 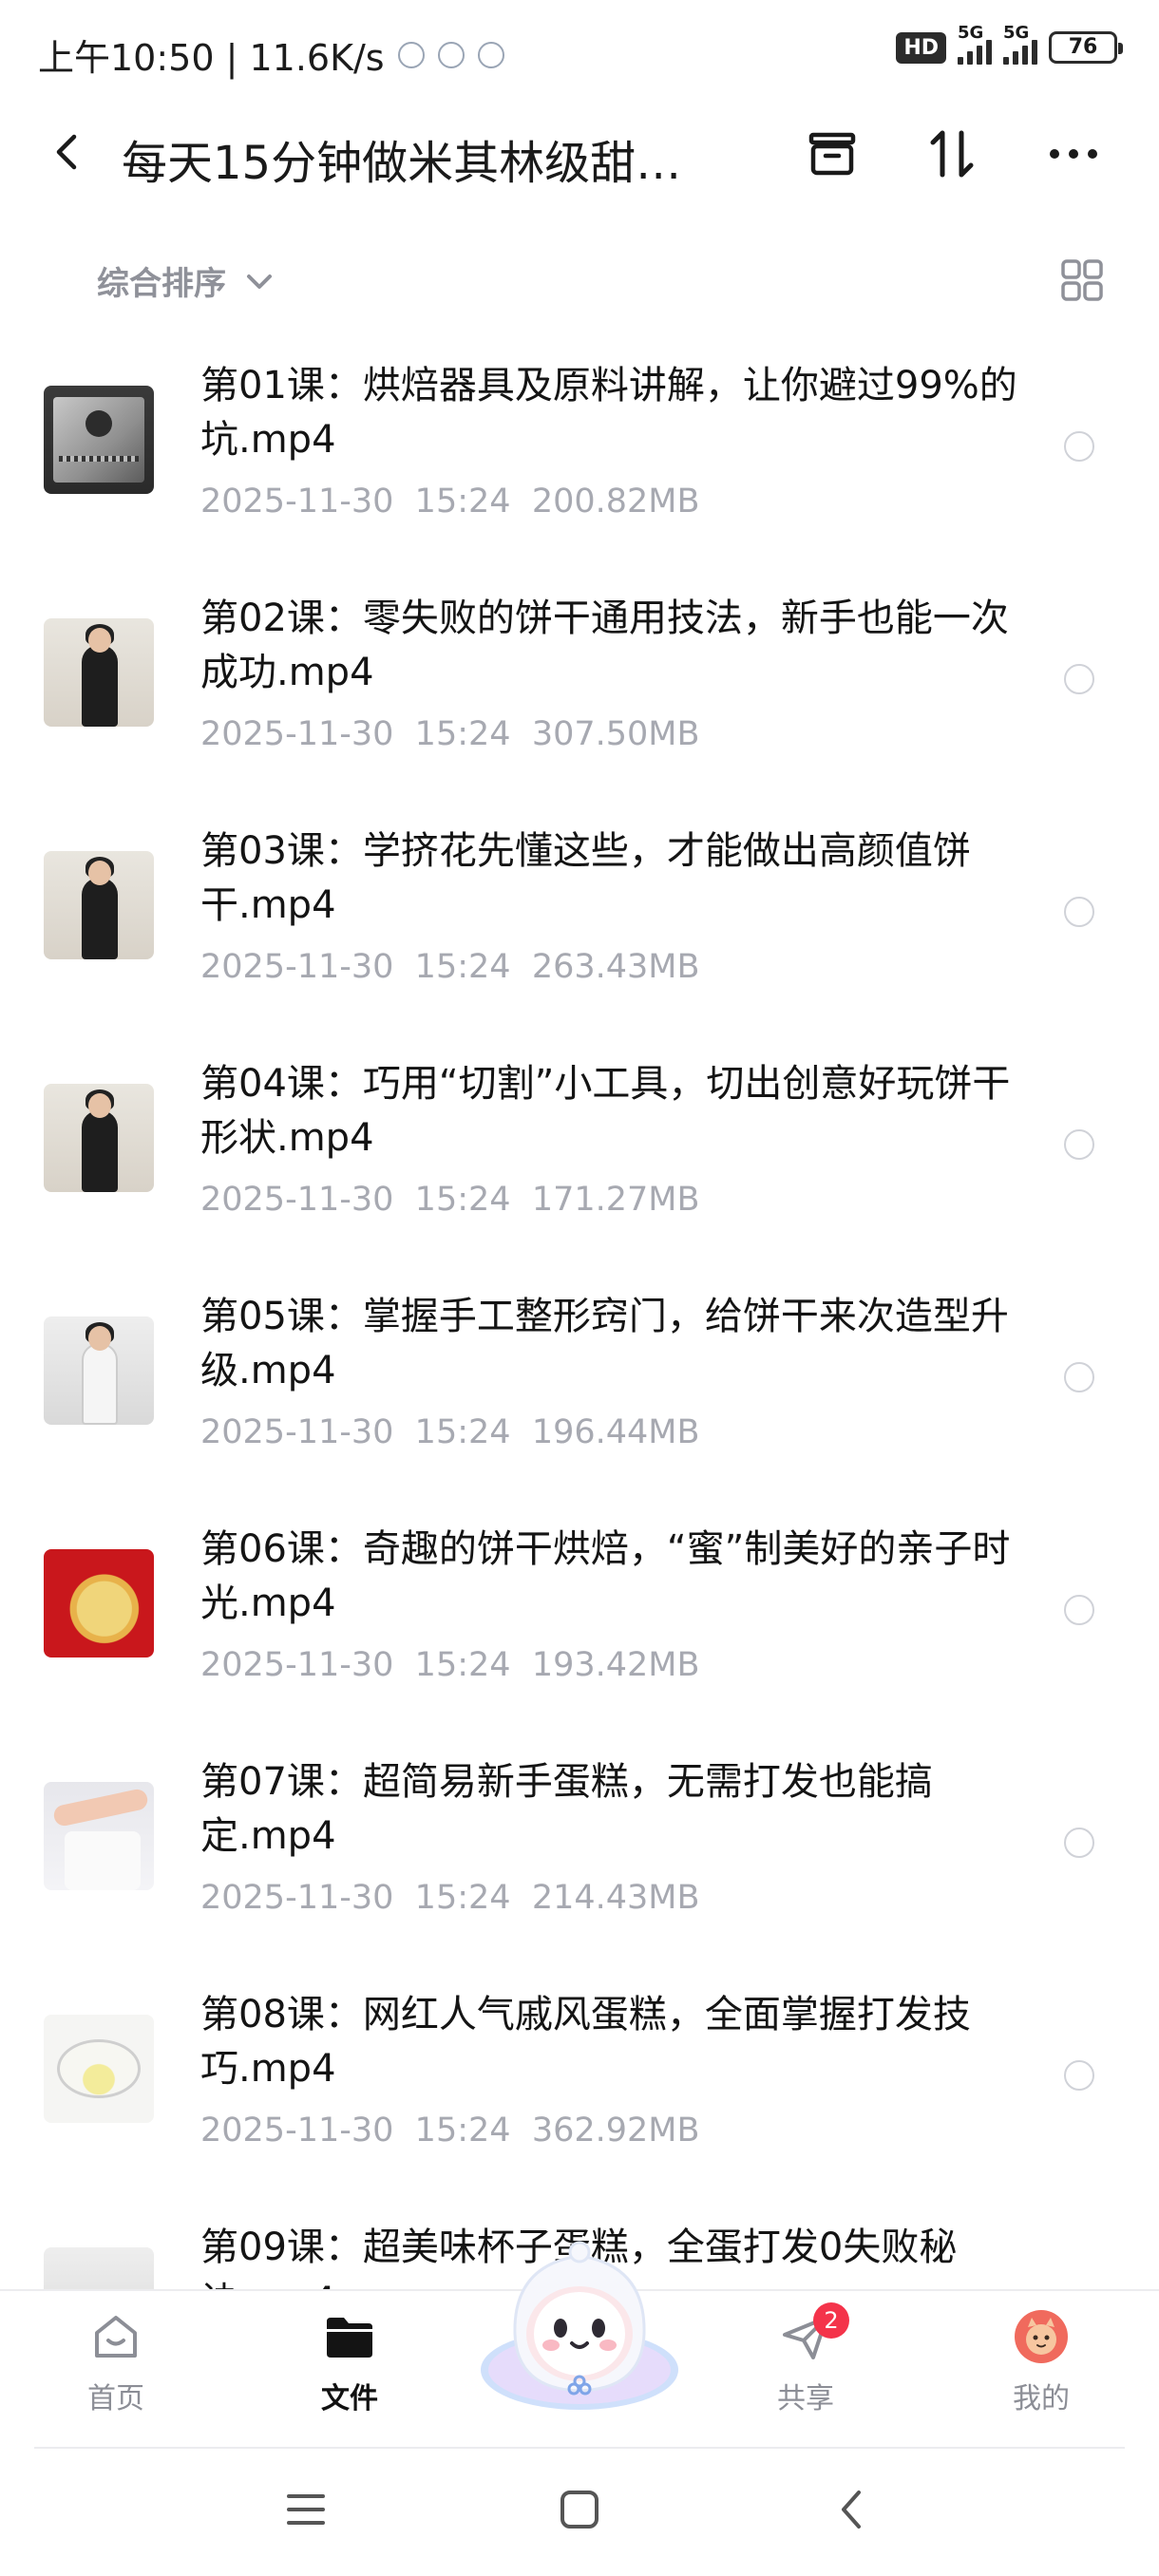 What do you see at coordinates (116, 2337) in the screenshot?
I see `home-icon` at bounding box center [116, 2337].